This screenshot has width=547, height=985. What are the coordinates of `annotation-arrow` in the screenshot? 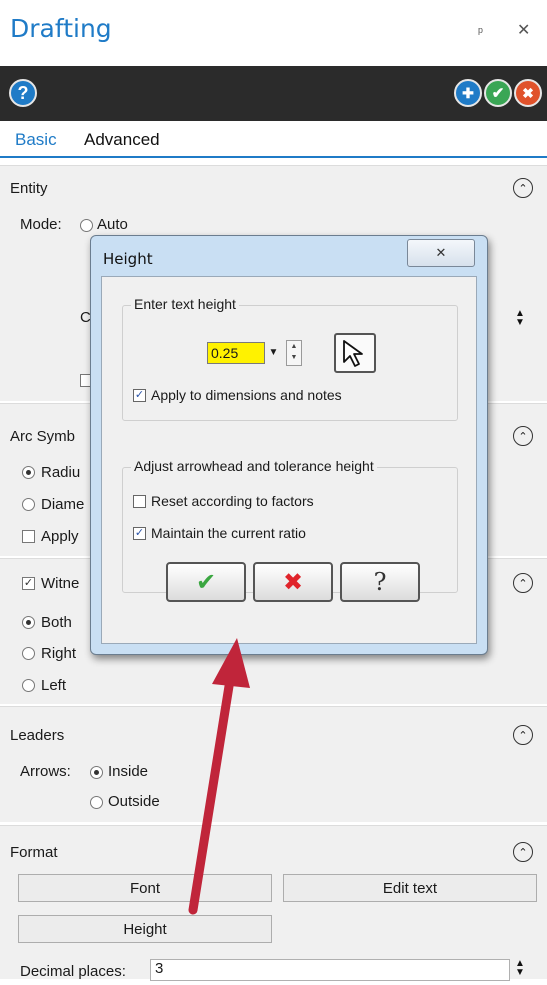 It's located at (219, 776).